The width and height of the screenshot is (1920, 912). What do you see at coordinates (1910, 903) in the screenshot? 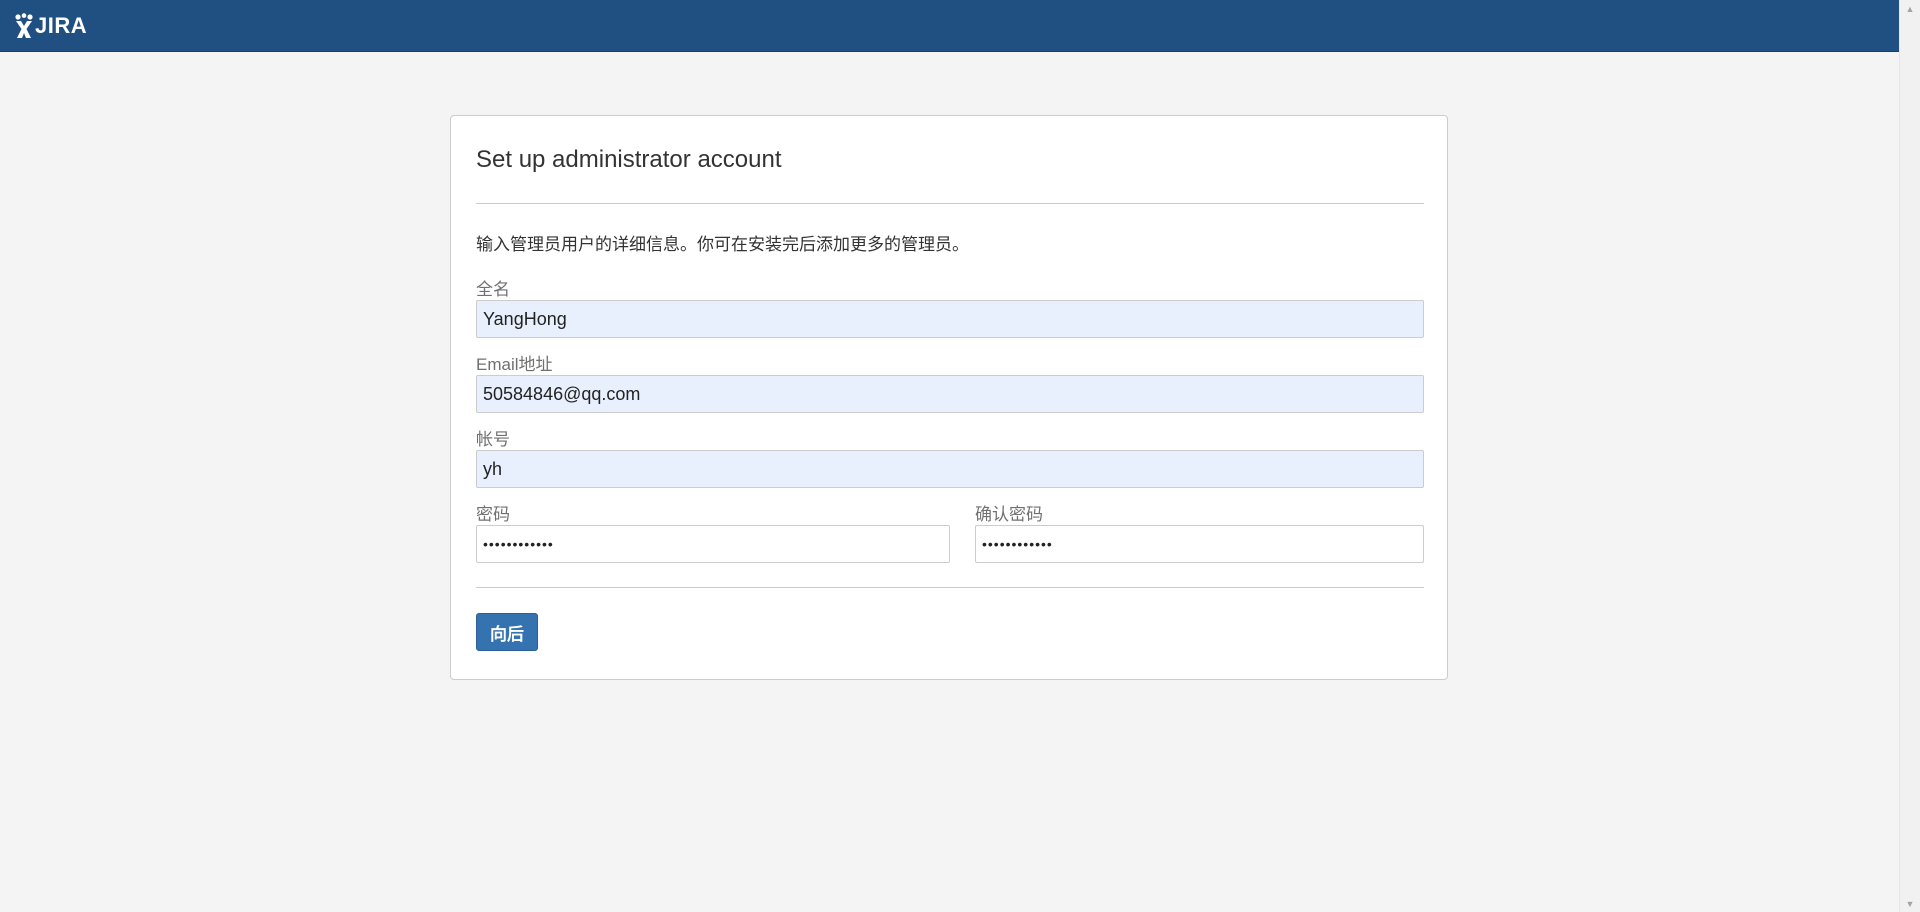
I see `scroll-down-arrow-icon: ▼` at bounding box center [1910, 903].